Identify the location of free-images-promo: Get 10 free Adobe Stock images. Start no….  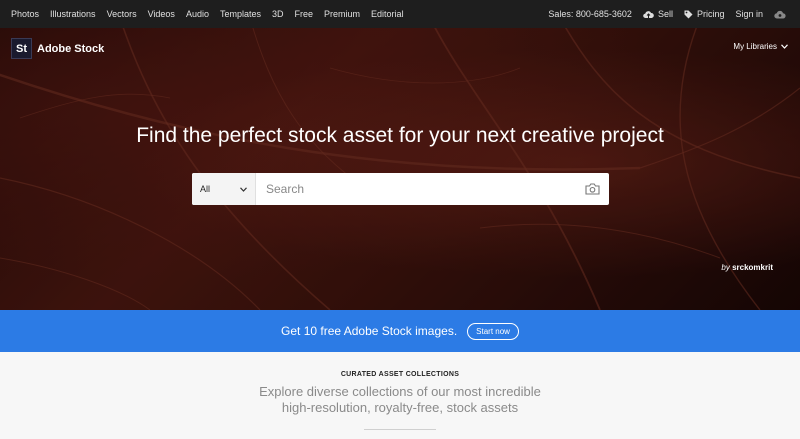
(400, 331).